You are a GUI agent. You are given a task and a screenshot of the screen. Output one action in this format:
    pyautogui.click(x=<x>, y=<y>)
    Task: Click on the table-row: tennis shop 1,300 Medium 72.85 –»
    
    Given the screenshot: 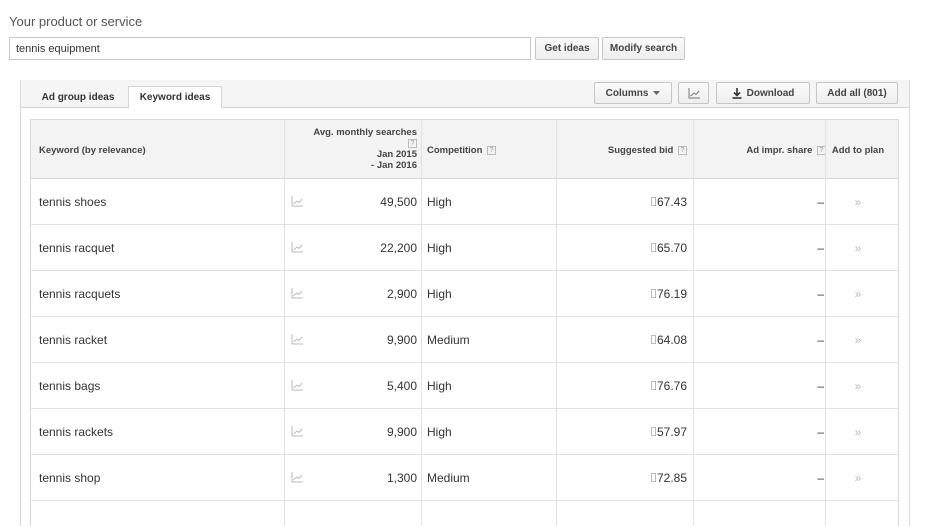 What is the action you would take?
    pyautogui.click(x=464, y=478)
    